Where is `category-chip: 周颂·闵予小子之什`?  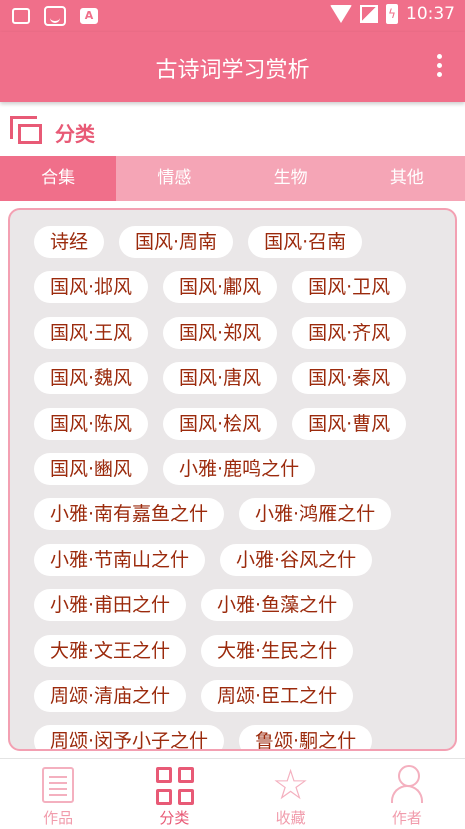
category-chip: 周颂·闵予小子之什 is located at coordinates (129, 737).